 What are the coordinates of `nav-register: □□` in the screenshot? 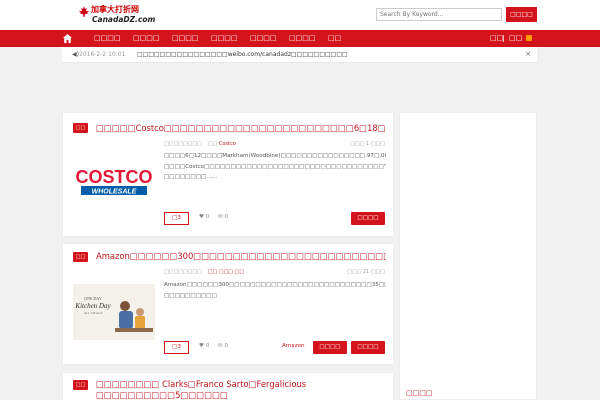 It's located at (515, 38).